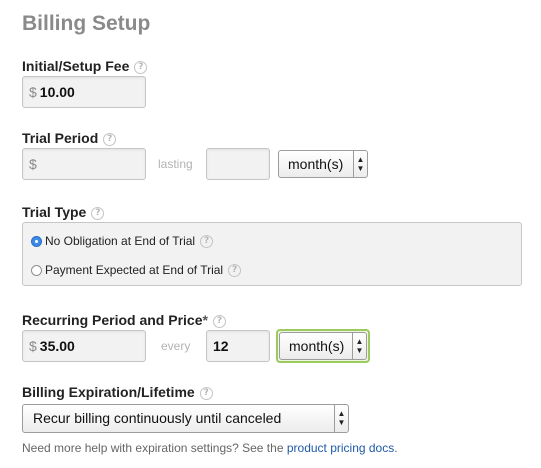  I want to click on trial-unit-select: month(s) ▲ ▼, so click(323, 164).